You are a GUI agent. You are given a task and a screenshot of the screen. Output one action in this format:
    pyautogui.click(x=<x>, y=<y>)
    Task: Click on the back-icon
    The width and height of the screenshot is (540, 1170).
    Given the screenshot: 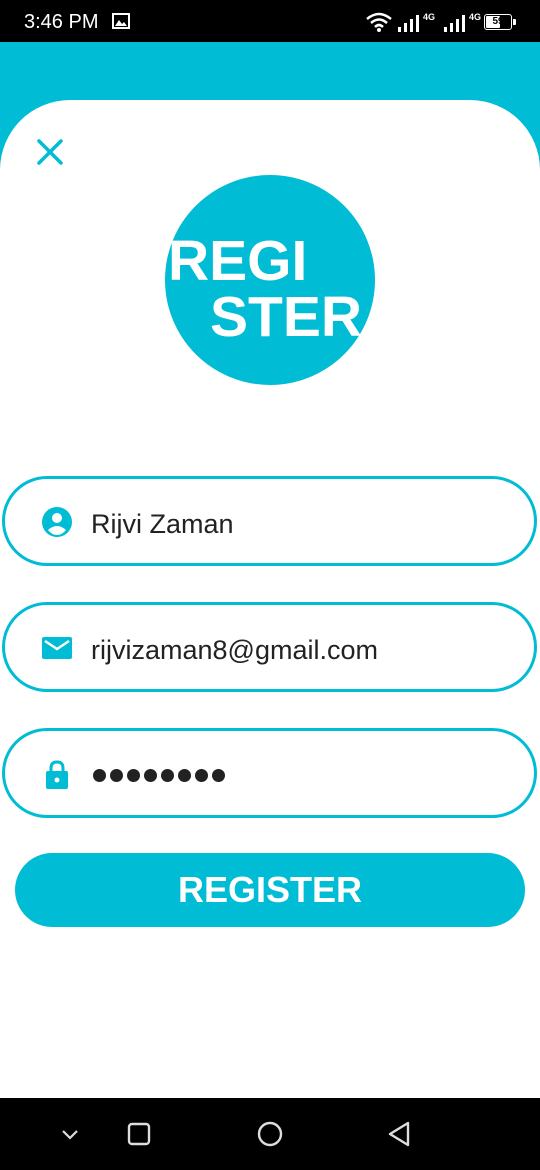 What is the action you would take?
    pyautogui.click(x=399, y=1134)
    